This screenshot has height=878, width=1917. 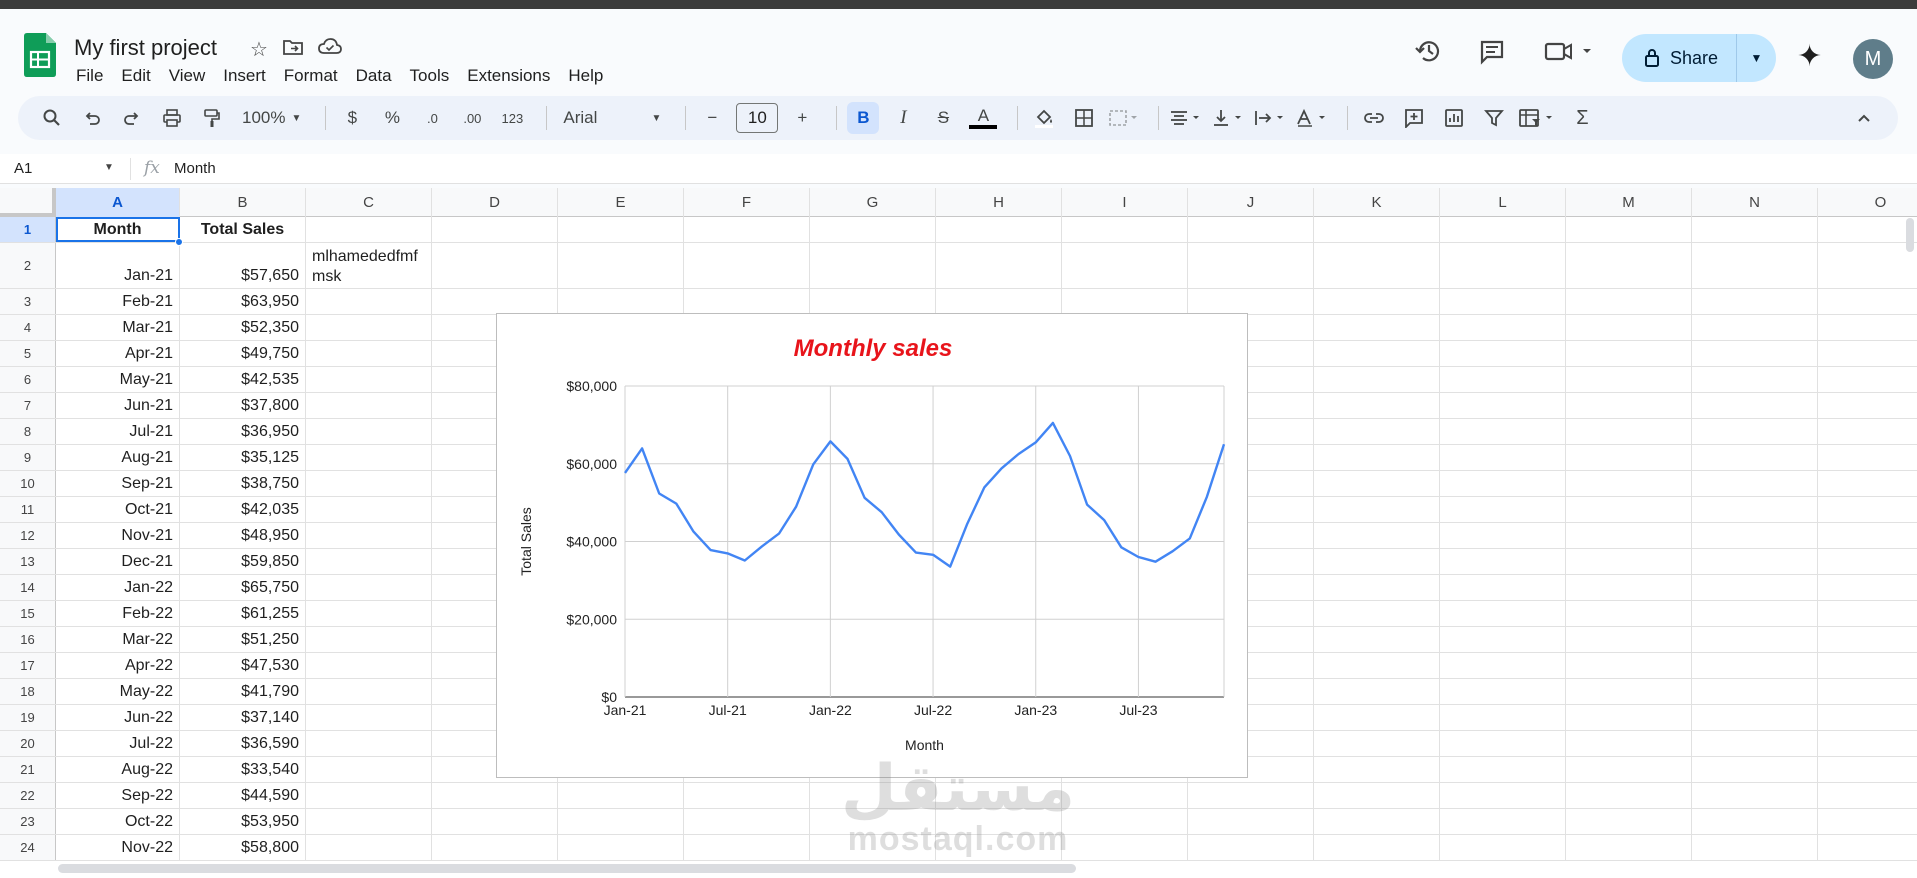 I want to click on font-select: Arial ▼, so click(x=612, y=118).